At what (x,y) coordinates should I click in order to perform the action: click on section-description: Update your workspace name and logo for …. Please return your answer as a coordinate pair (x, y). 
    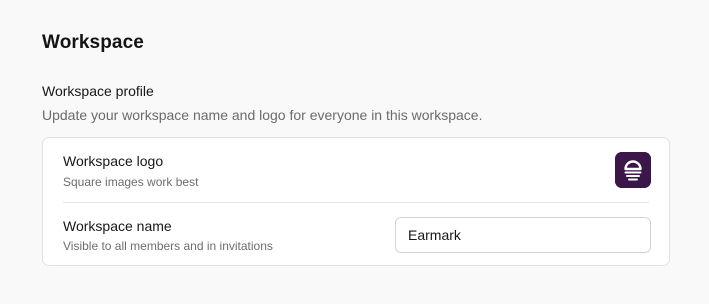
    Looking at the image, I should click on (262, 115).